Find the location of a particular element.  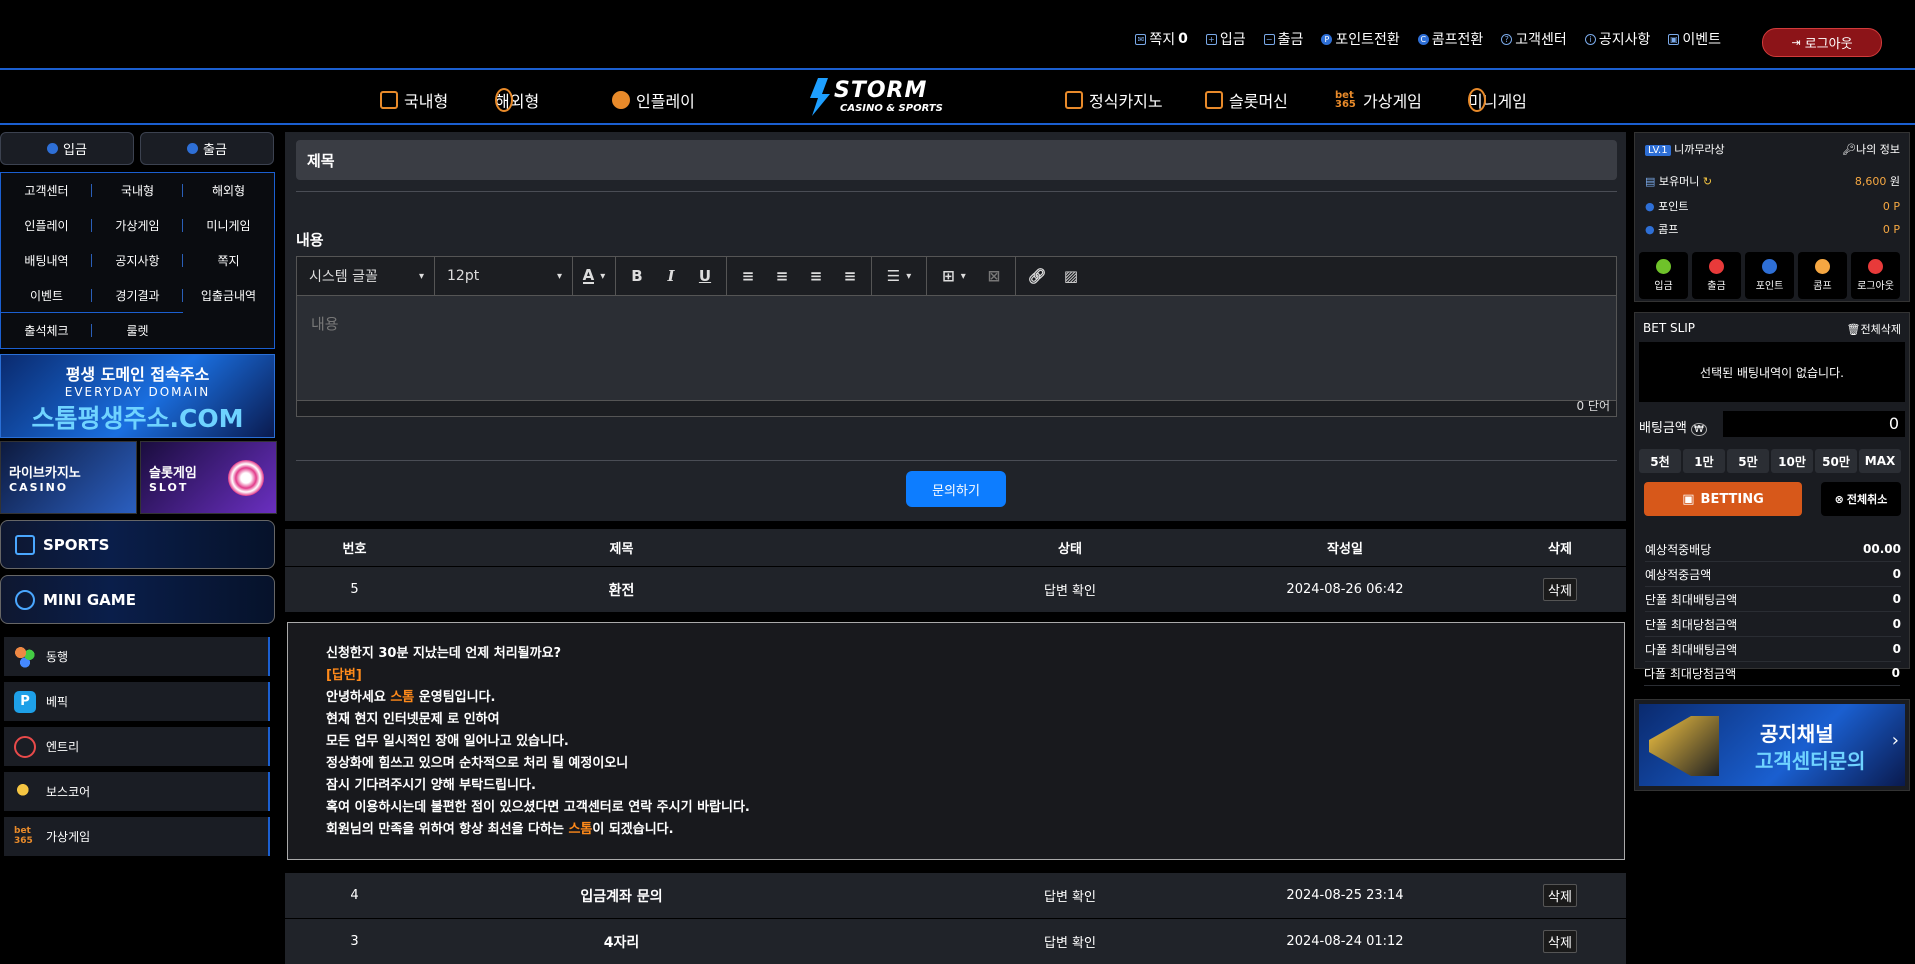

editor-statusbar is located at coordinates (956, 408).